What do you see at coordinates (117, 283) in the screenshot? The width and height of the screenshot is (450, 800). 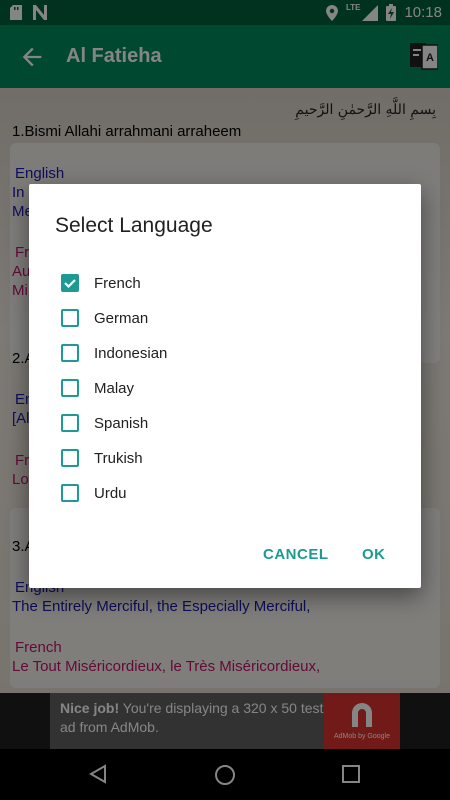 I see `language-label: French` at bounding box center [117, 283].